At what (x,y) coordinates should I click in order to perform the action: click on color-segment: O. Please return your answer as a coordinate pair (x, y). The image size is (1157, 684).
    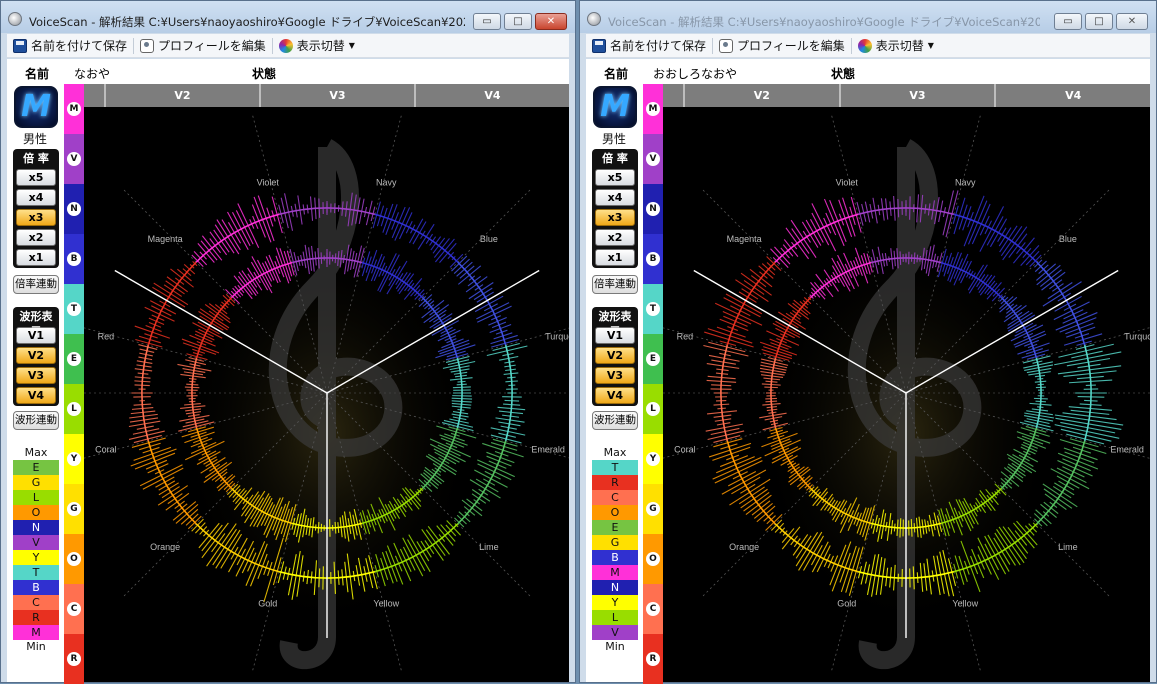
    Looking at the image, I should click on (653, 559).